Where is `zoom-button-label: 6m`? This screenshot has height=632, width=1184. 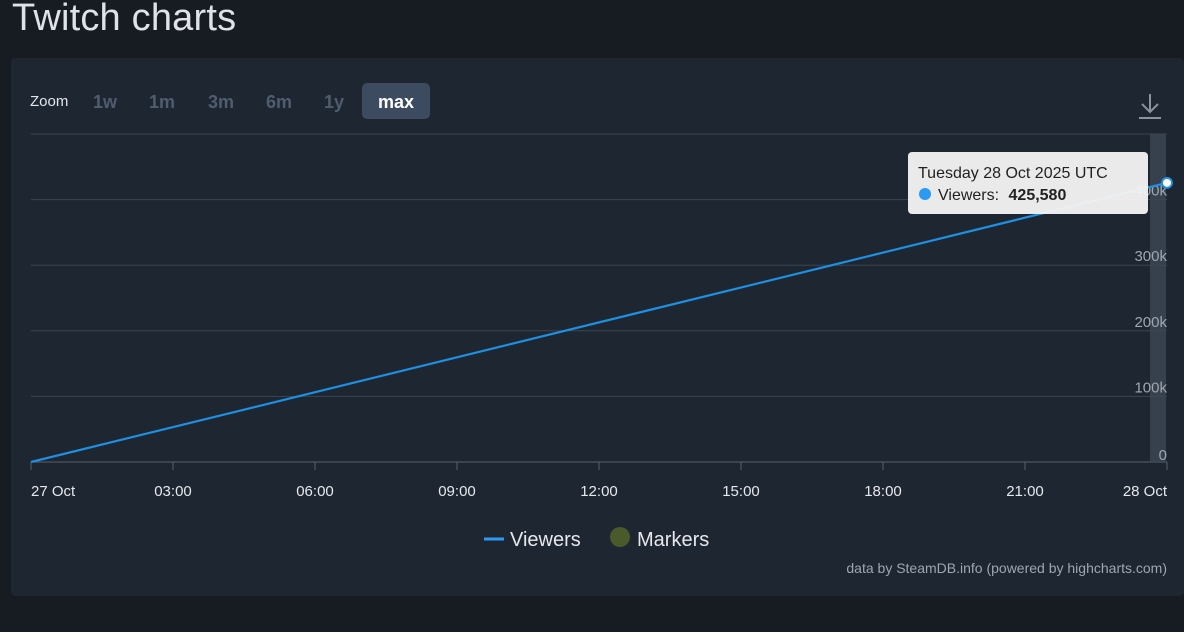 zoom-button-label: 6m is located at coordinates (279, 102).